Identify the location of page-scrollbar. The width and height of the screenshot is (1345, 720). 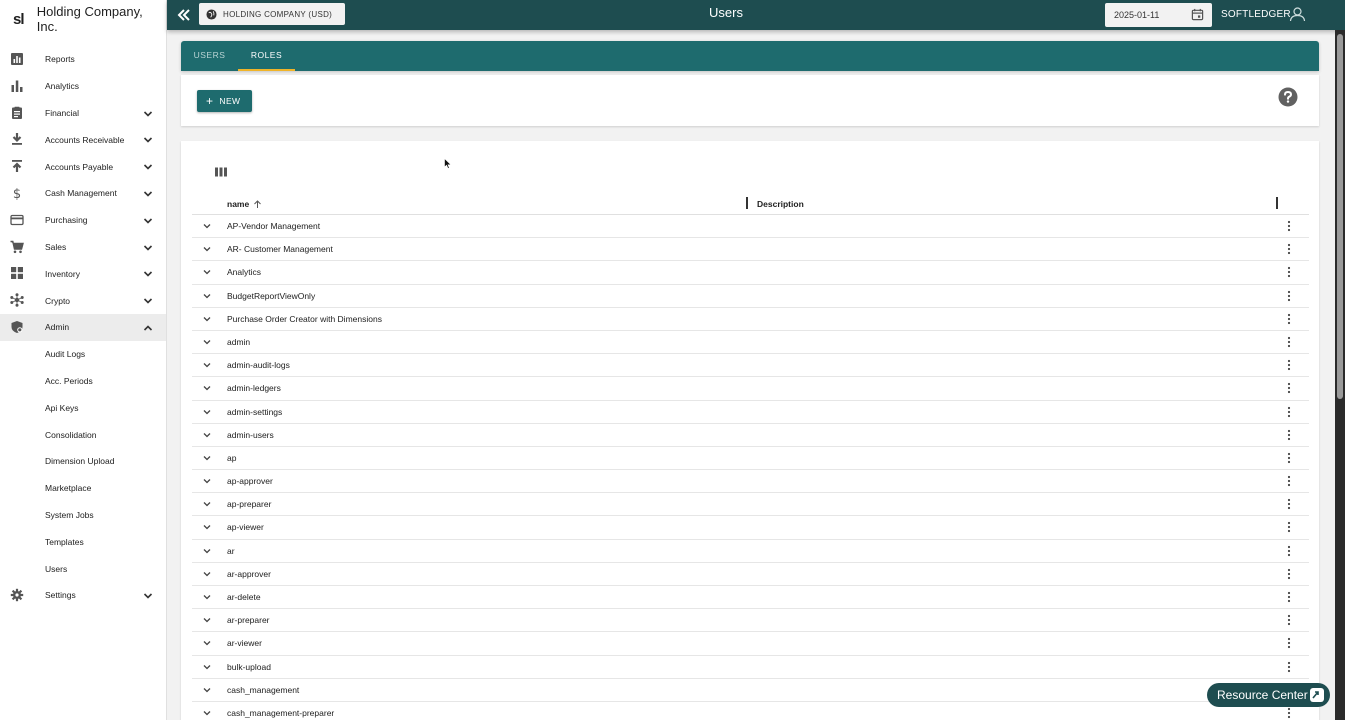
(1340, 375).